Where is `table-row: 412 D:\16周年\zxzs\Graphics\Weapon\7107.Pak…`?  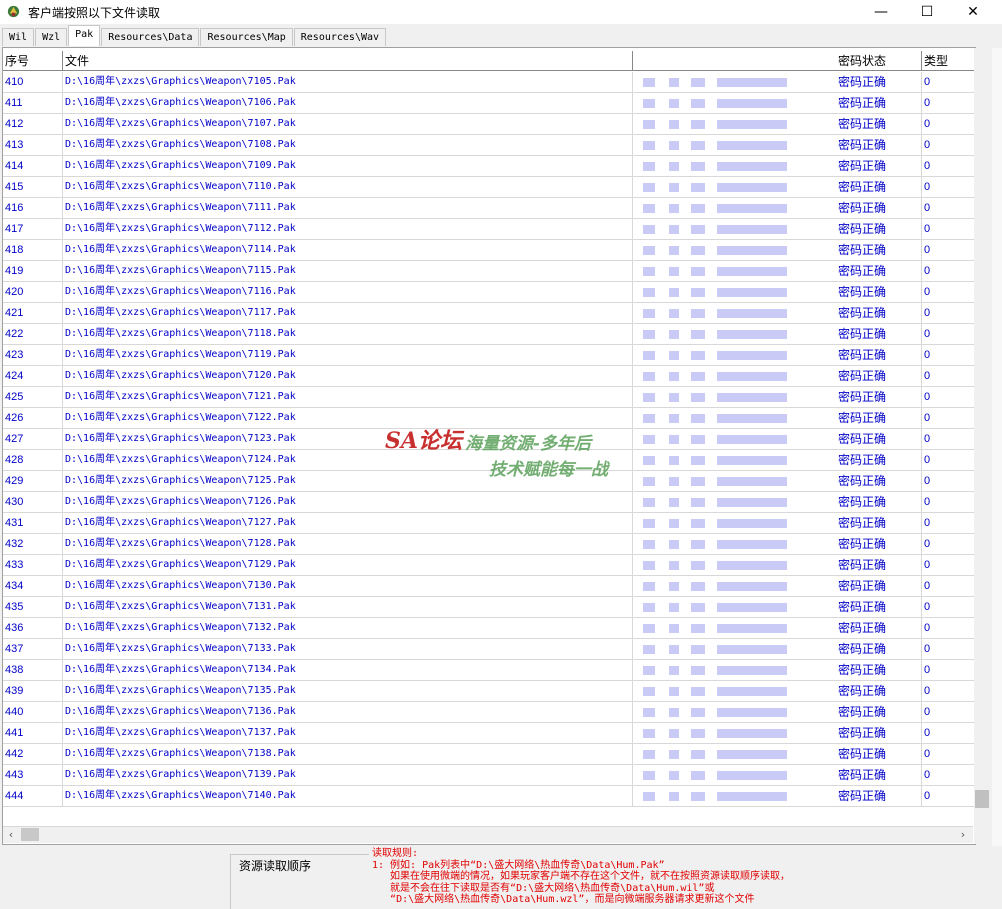 table-row: 412 D:\16周年\zxzs\Graphics\Weapon\7107.Pak… is located at coordinates (489, 124).